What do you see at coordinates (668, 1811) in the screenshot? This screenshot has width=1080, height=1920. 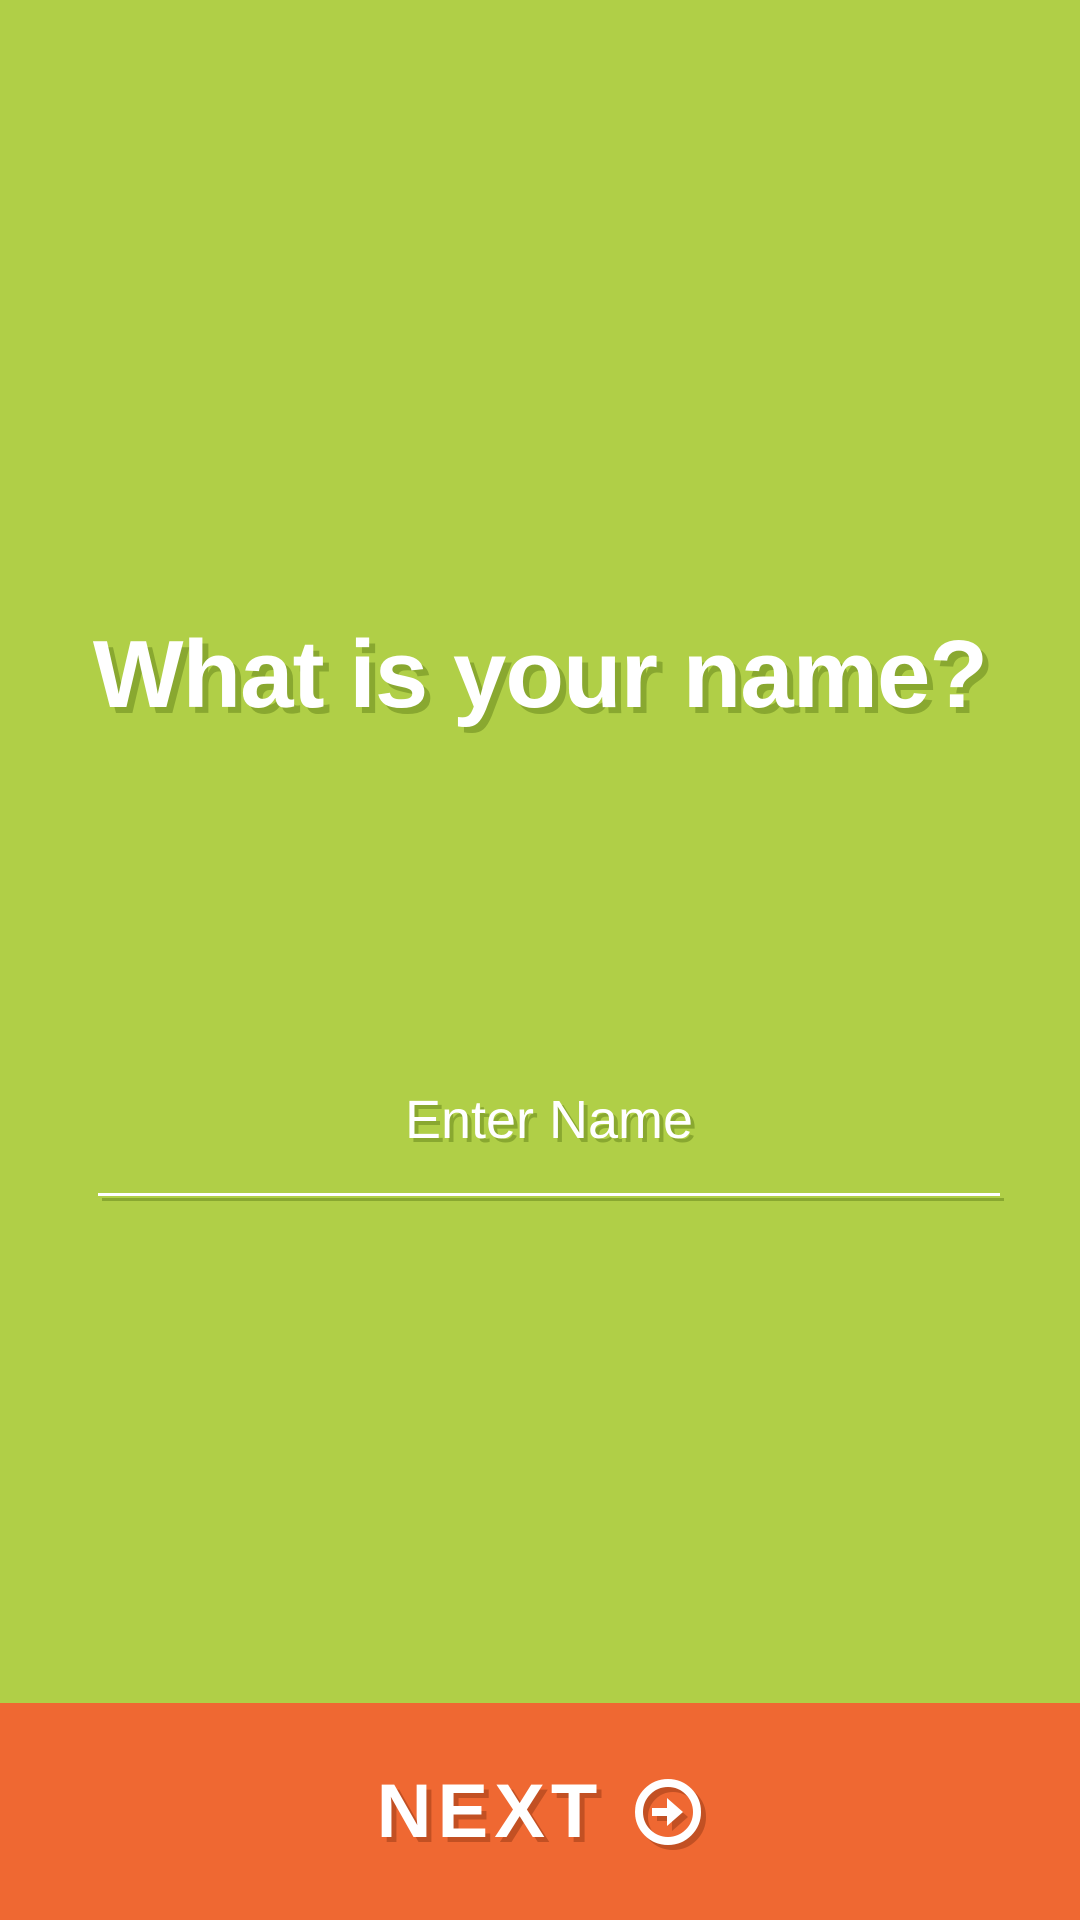 I see `arrow-right-circle-icon` at bounding box center [668, 1811].